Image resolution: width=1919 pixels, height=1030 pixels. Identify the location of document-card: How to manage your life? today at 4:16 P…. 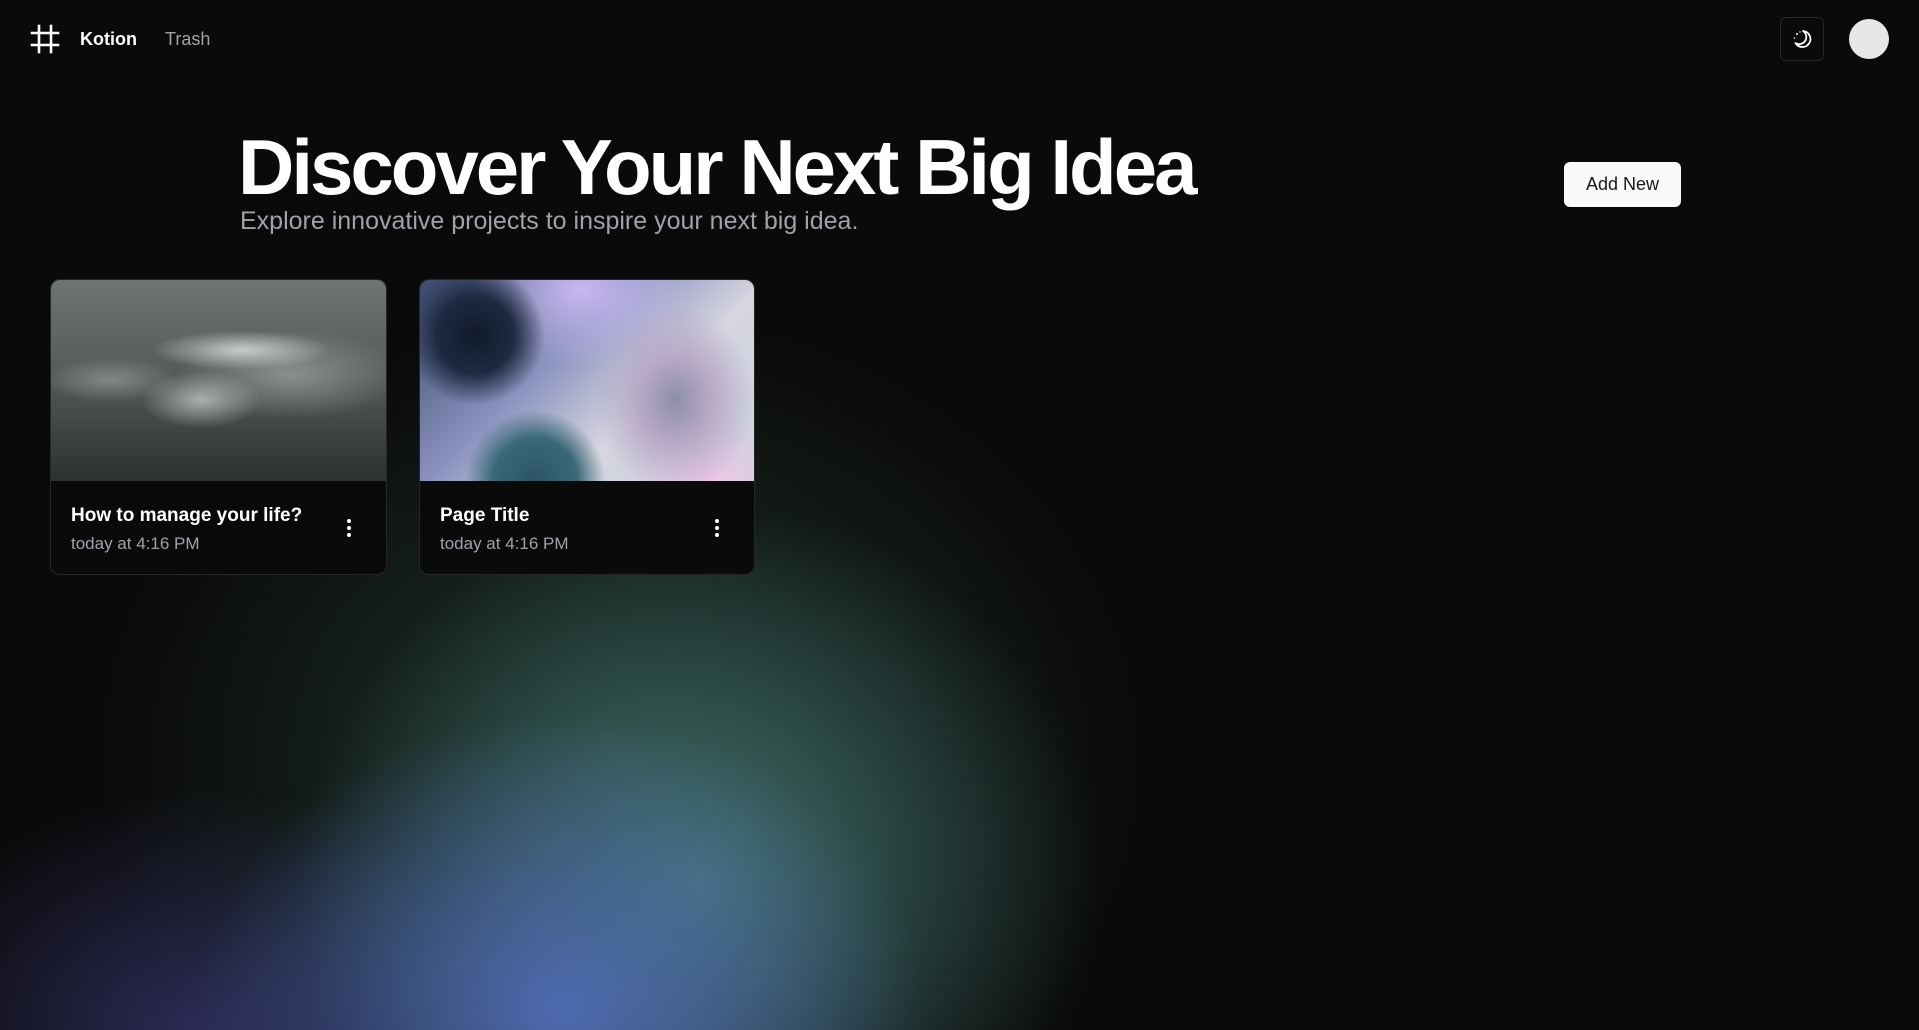
(218, 427).